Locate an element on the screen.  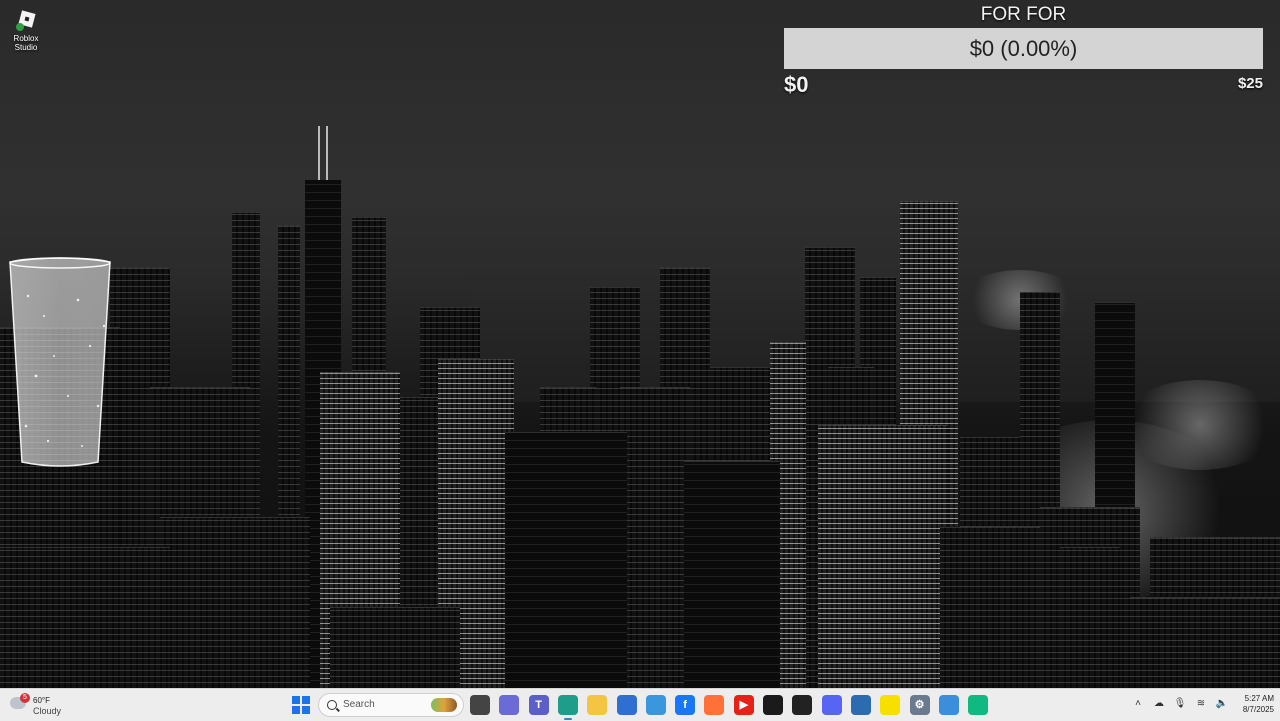
donation-goal-widget: FOR FOR $0 (0.00%) $0 $25 is located at coordinates (1023, 50).